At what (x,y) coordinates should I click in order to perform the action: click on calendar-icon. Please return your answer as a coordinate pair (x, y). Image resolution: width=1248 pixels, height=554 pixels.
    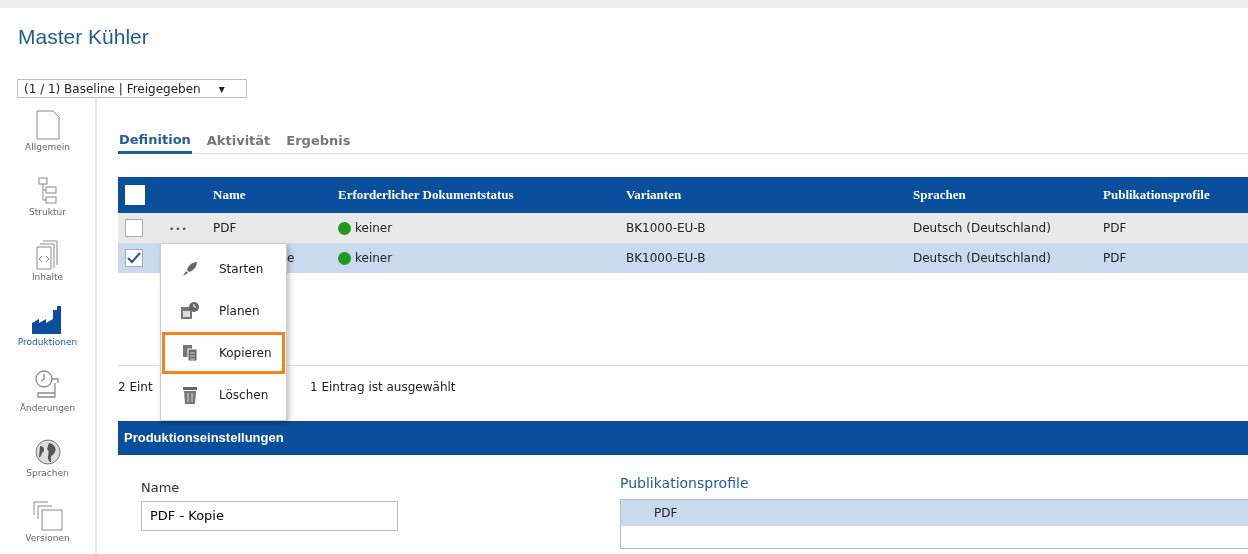
    Looking at the image, I should click on (190, 311).